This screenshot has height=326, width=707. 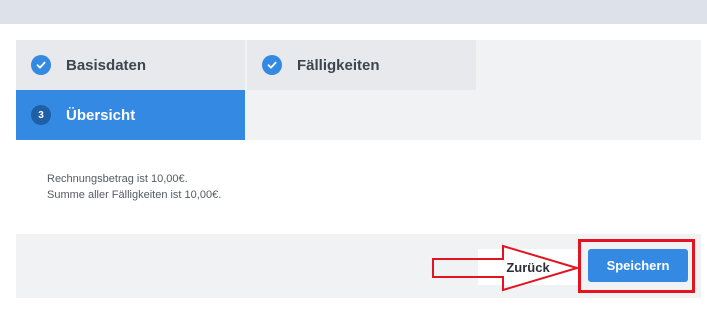 I want to click on step-faelligkeiten: Fälligkeiten, so click(x=361, y=65).